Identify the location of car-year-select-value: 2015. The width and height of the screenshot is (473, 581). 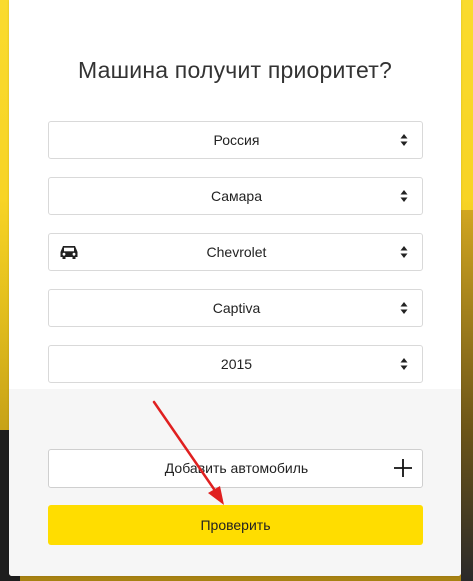
(236, 364).